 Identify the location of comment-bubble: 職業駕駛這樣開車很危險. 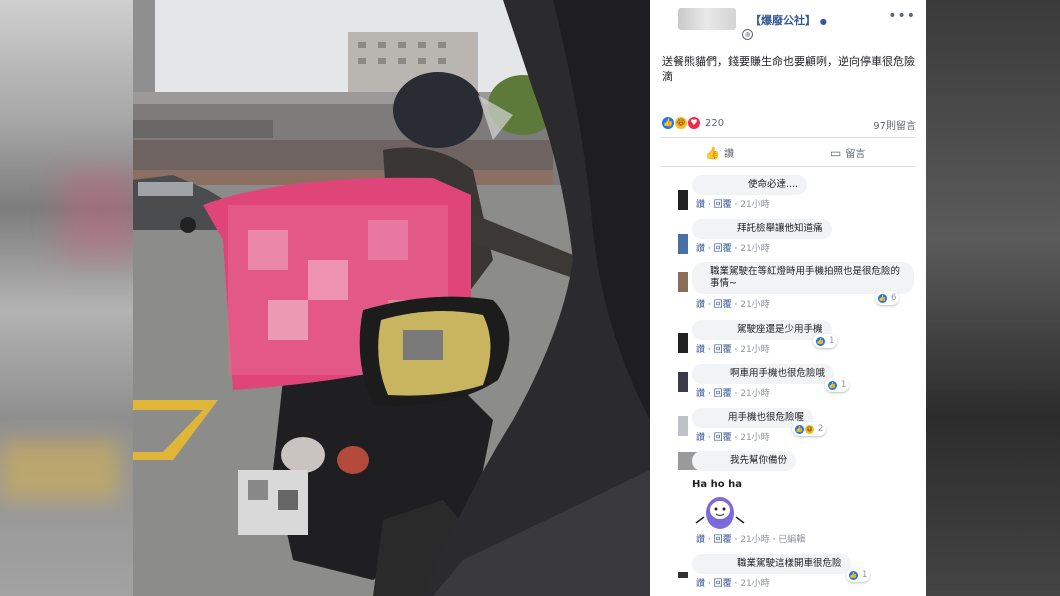
(771, 564).